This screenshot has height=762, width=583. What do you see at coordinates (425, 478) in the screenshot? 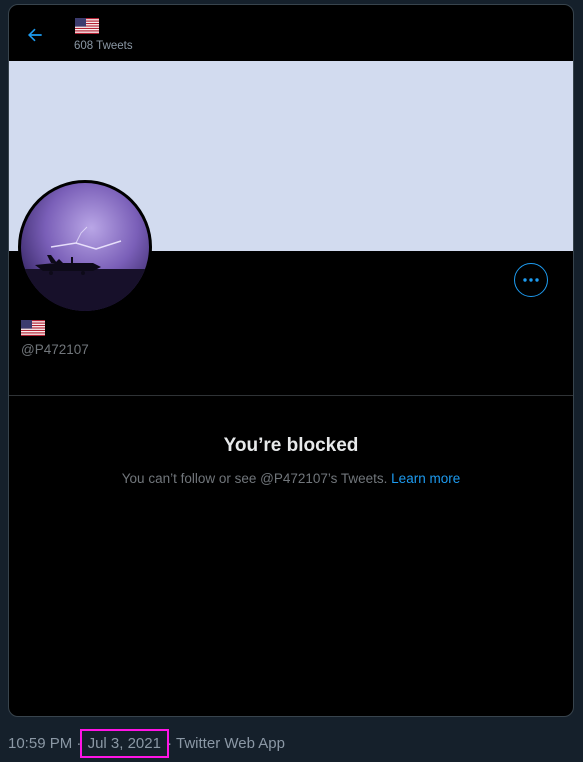
I see `learn-more-link: Learn more` at bounding box center [425, 478].